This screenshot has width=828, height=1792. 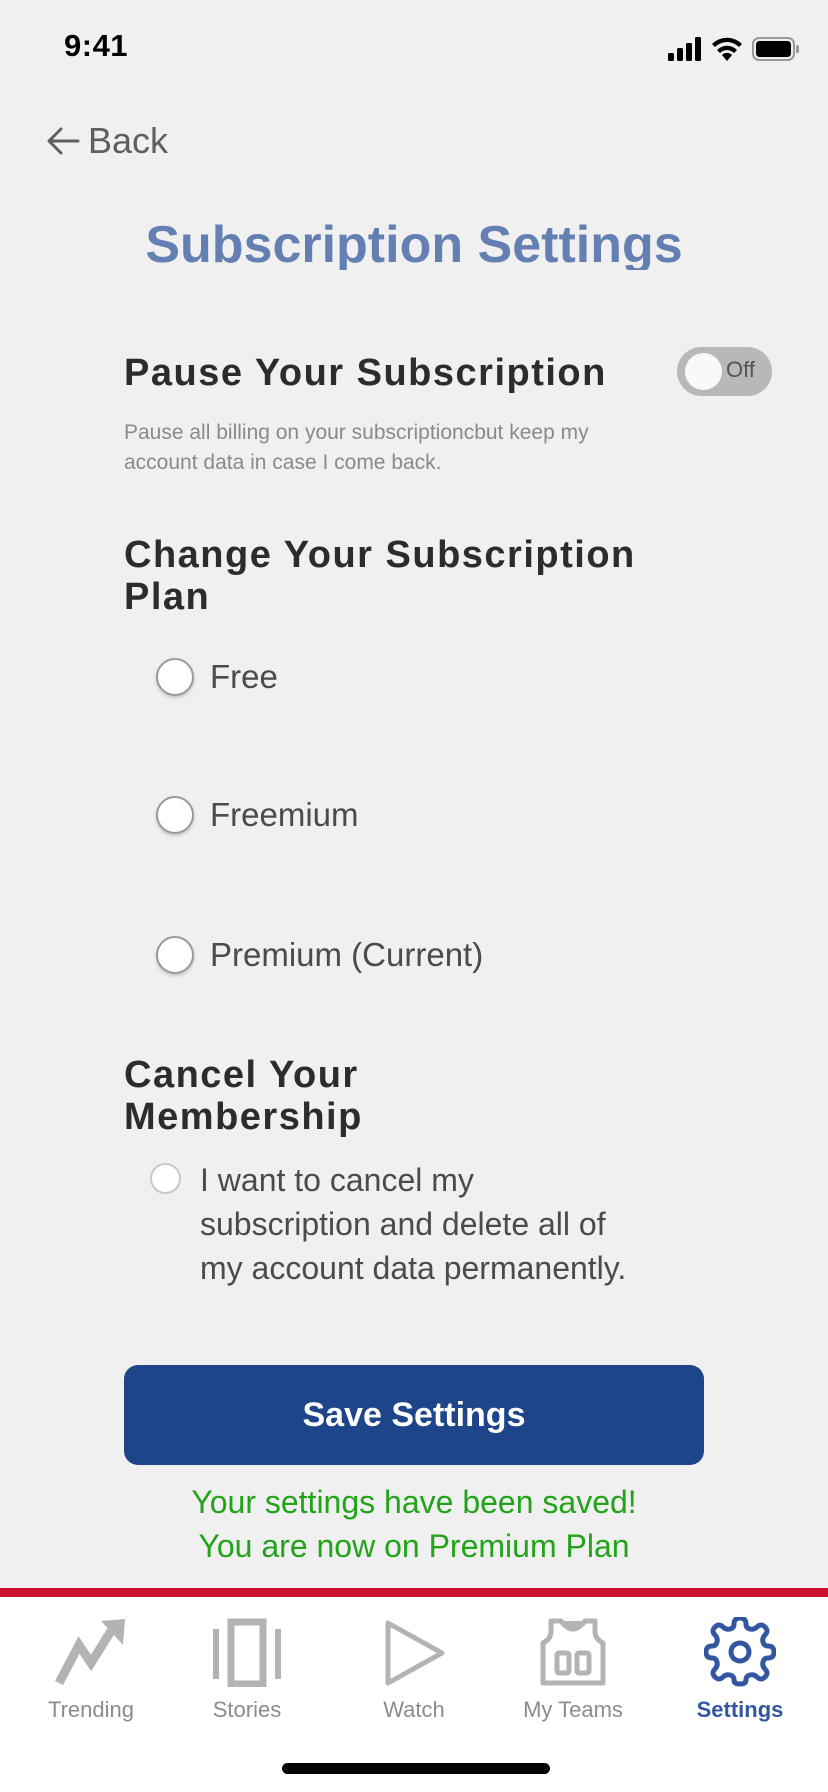 What do you see at coordinates (414, 1415) in the screenshot?
I see `save-settings-button: Save Settings` at bounding box center [414, 1415].